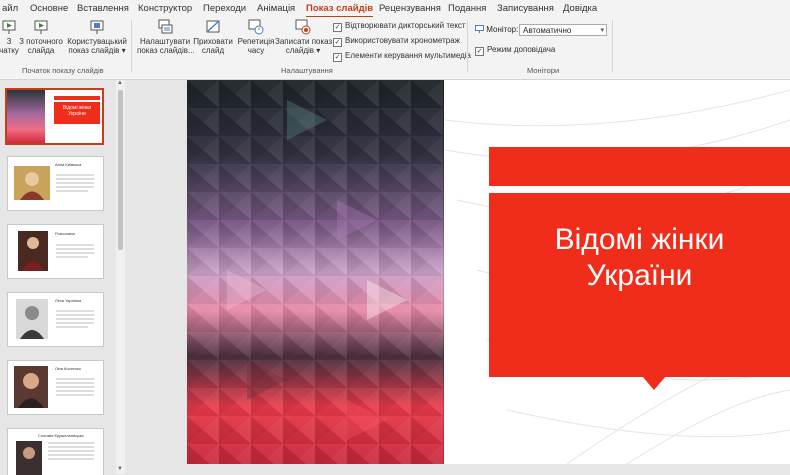 This screenshot has height=475, width=790. I want to click on play-from-current-icon, so click(41, 27).